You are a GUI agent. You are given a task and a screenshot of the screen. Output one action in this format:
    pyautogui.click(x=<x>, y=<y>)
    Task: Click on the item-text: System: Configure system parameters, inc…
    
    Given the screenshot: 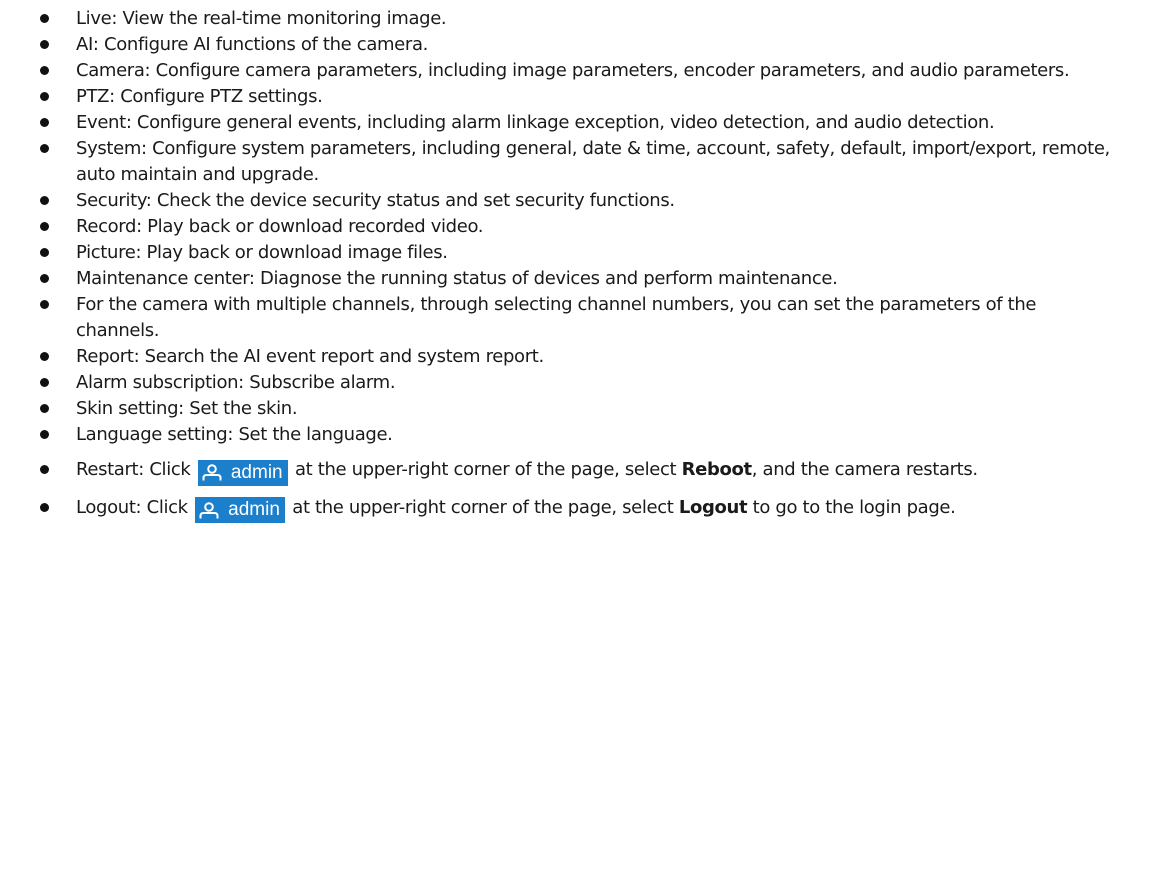 What is the action you would take?
    pyautogui.click(x=593, y=161)
    